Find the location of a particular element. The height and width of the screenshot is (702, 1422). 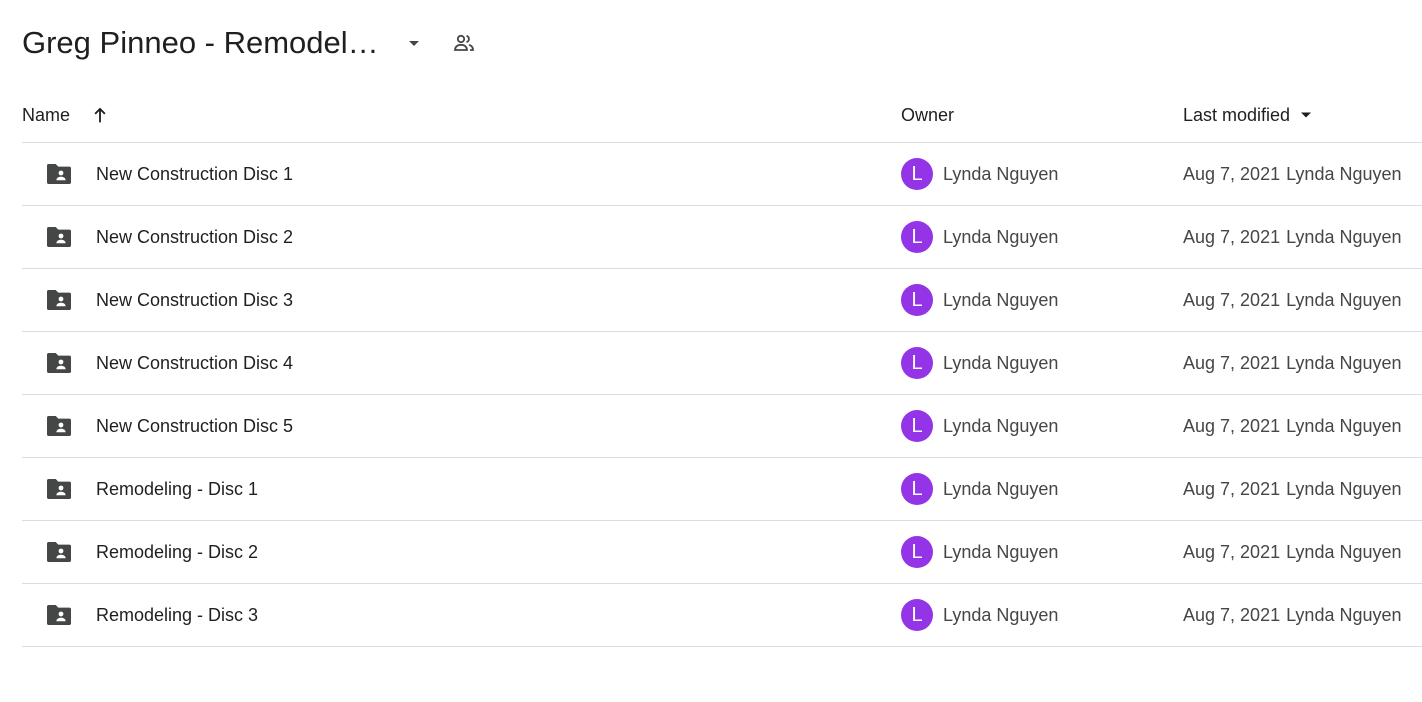

file-name: New Construction Disc 4 is located at coordinates (194, 363).